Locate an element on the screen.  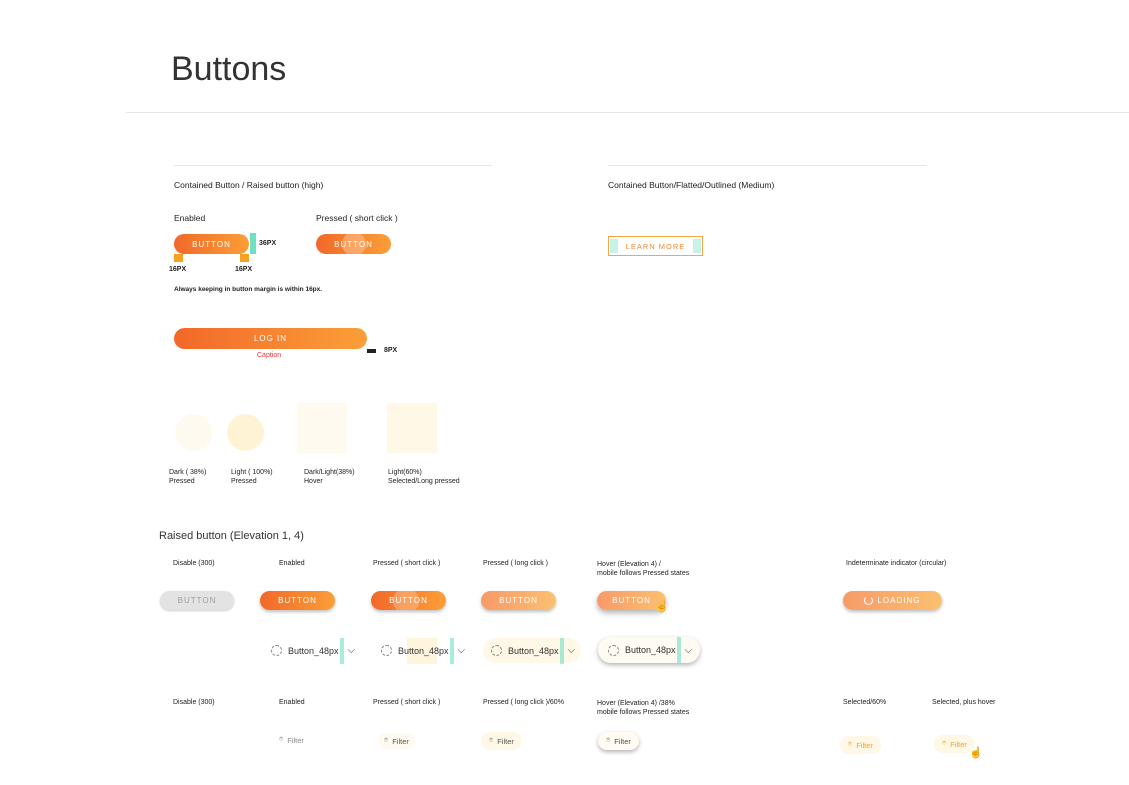
header-divider is located at coordinates (627, 112).